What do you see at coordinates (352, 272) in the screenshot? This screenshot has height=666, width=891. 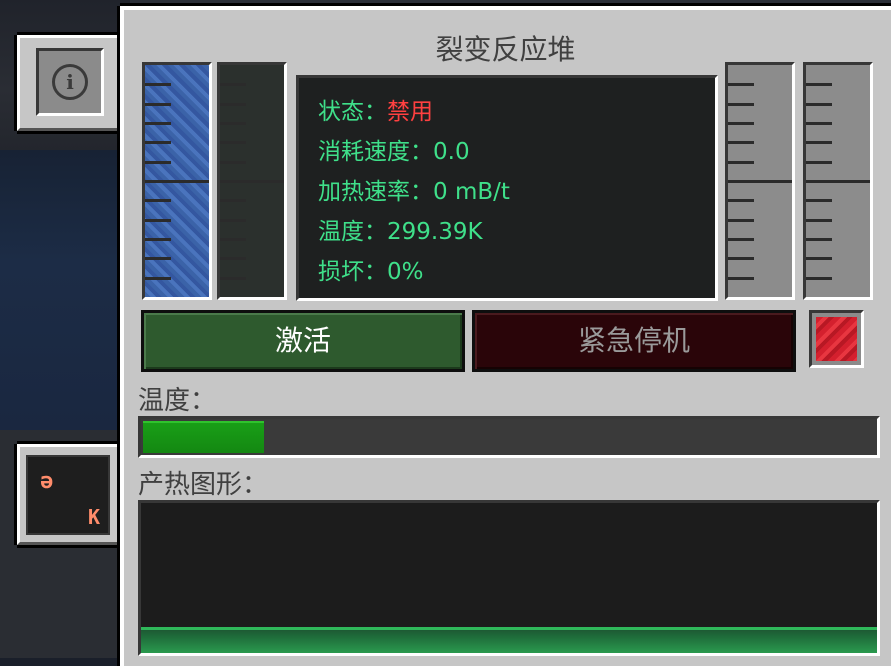 I see `damage-label: 损坏：` at bounding box center [352, 272].